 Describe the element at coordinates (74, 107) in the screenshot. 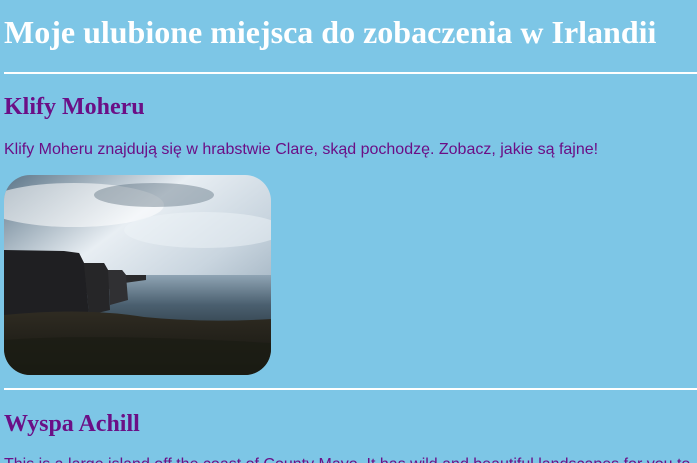

I see `section-heading-cliffs: Klify Moheru` at that location.